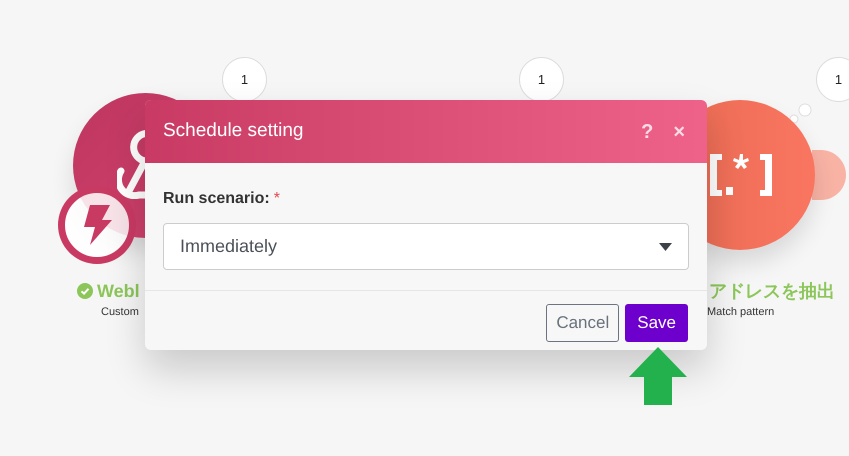  Describe the element at coordinates (741, 175) in the screenshot. I see `regex-icon` at that location.